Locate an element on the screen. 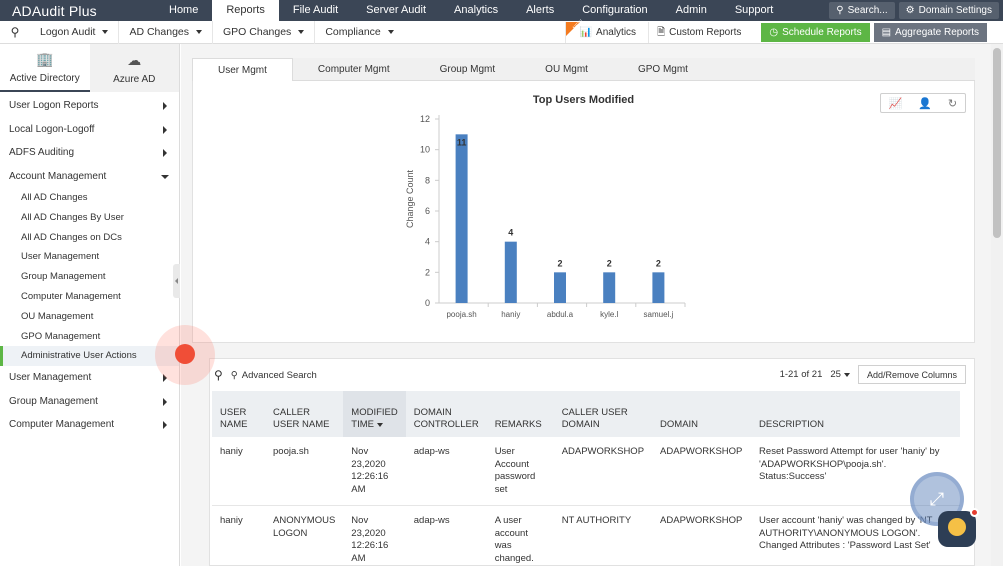 The height and width of the screenshot is (566, 1003). tab-user-mgmt: User Mgmt is located at coordinates (242, 69).